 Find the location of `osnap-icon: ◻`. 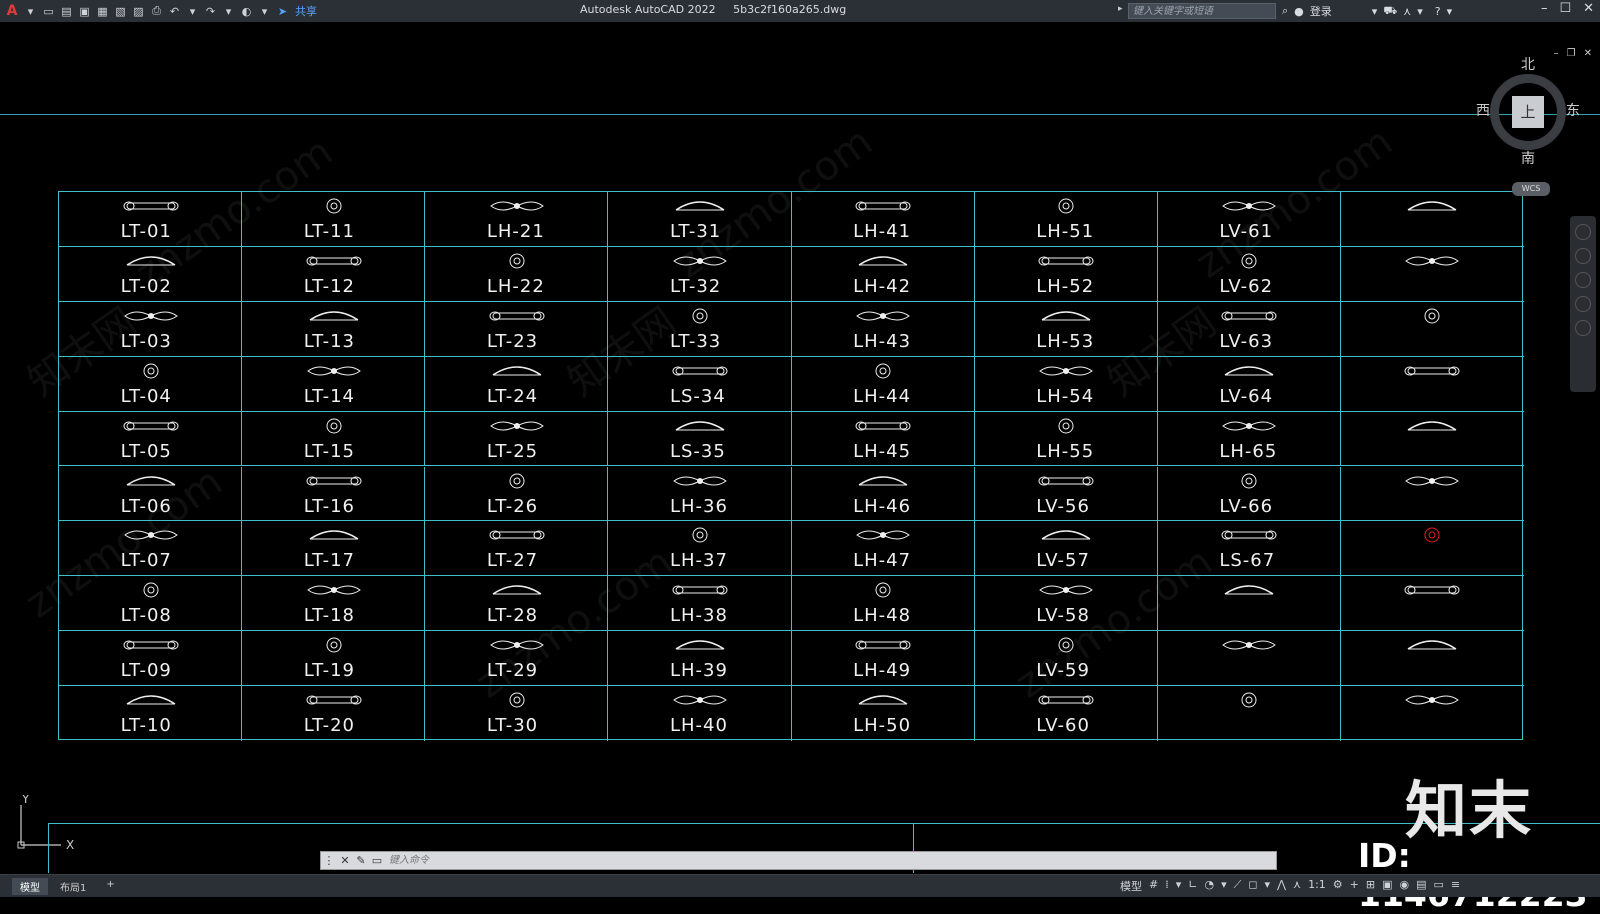

osnap-icon: ◻ is located at coordinates (1252, 886).